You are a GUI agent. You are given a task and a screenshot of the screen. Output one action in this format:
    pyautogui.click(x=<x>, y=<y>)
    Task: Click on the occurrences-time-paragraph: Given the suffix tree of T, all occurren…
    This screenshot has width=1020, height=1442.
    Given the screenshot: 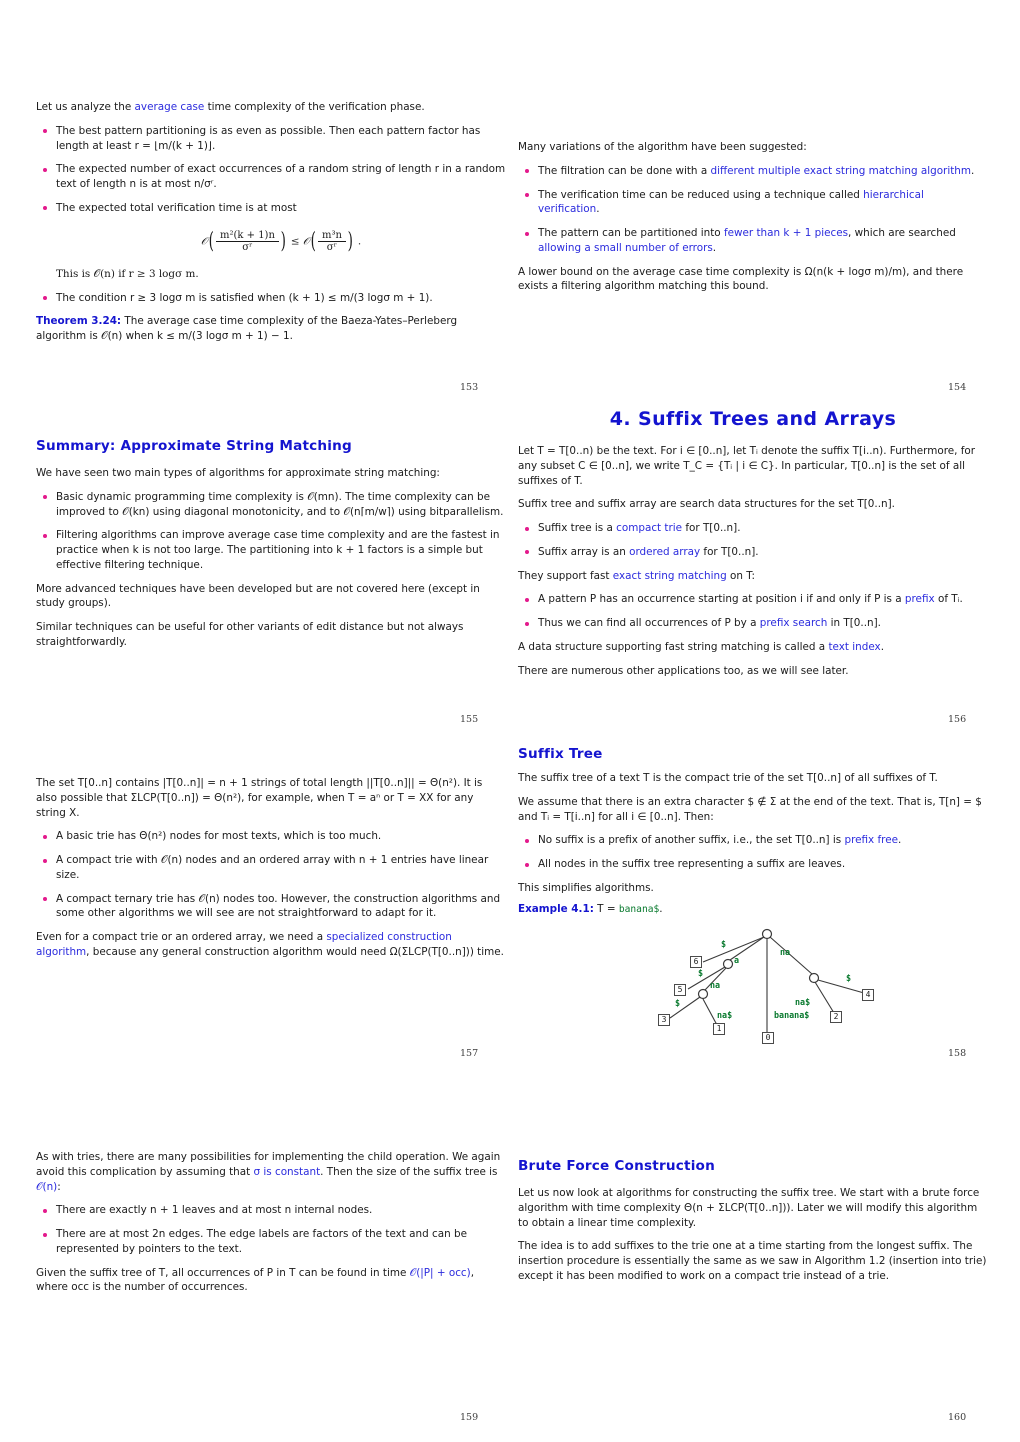 What is the action you would take?
    pyautogui.click(x=271, y=1281)
    